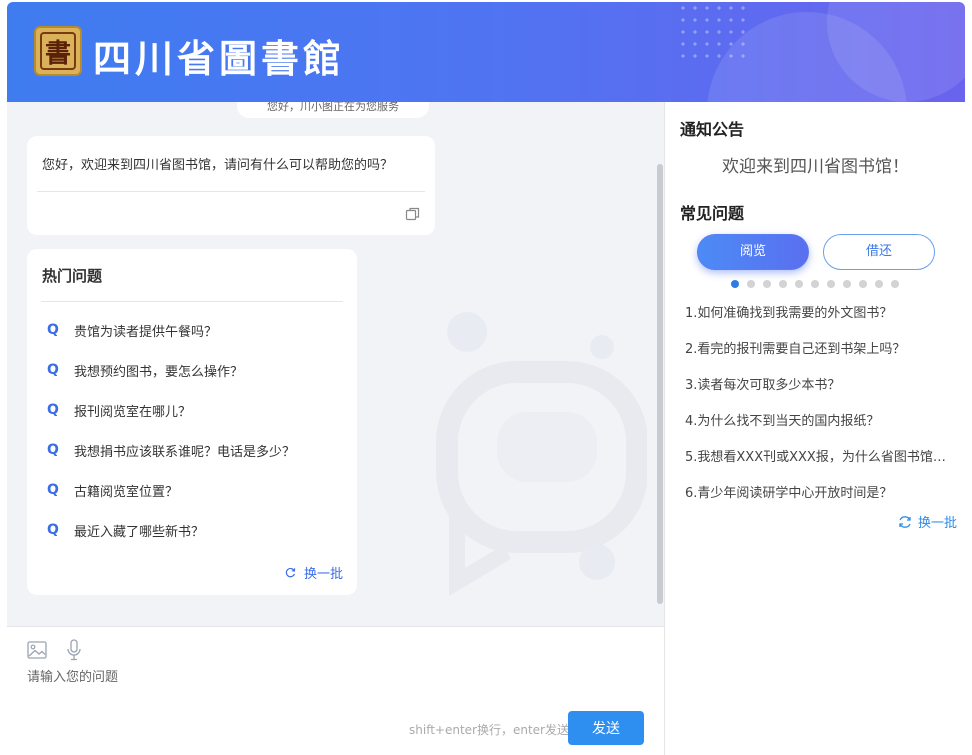 The width and height of the screenshot is (972, 755). Describe the element at coordinates (126, 492) in the screenshot. I see `hot-question-text: 古籍阅览室位置？` at that location.